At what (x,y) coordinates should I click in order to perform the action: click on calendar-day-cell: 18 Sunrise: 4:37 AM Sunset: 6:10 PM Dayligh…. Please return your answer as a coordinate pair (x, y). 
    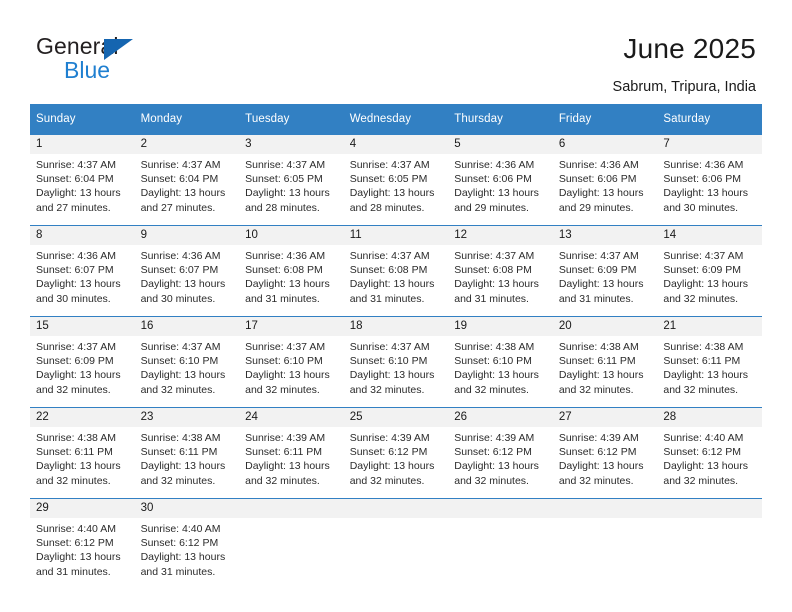
    Looking at the image, I should click on (396, 362).